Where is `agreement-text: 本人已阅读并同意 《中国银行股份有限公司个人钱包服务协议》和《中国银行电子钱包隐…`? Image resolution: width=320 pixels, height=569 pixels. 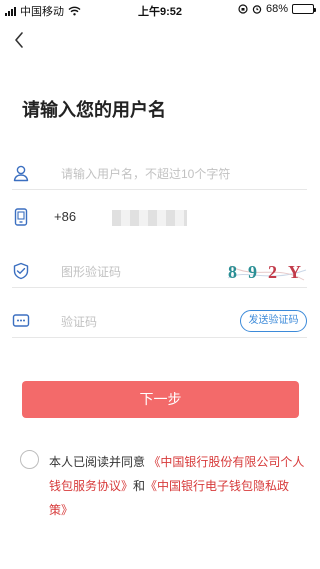
agreement-text: 本人已阅读并同意 《中国银行股份有限公司个人钱包服务协议》和《中国银行电子钱包隐… is located at coordinates (178, 486).